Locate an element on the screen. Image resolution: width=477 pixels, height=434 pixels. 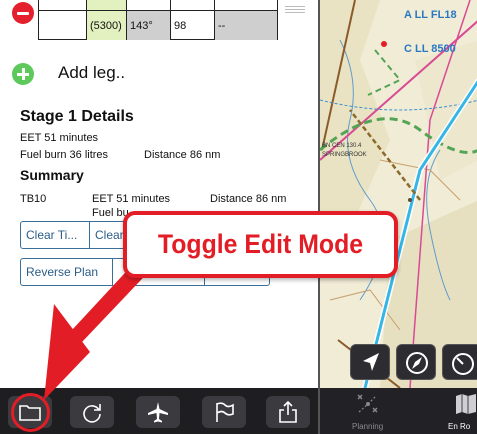
annotation-highlight-ring is located at coordinates (30, 412).